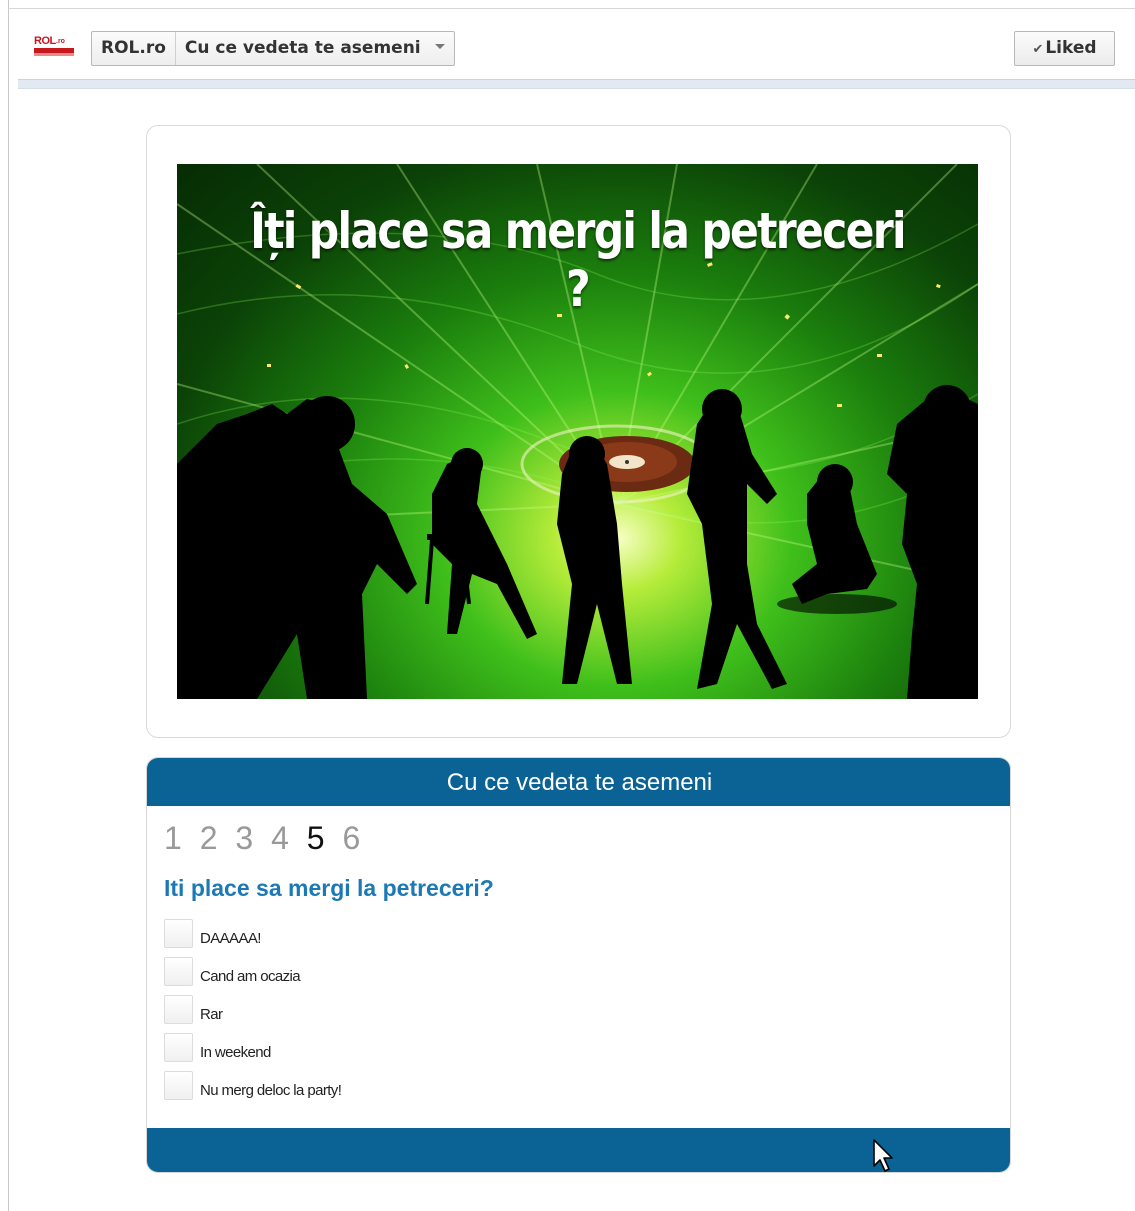 The width and height of the screenshot is (1135, 1211). I want to click on quiz-title: Cu ce vedeta te asemeni, so click(578, 782).